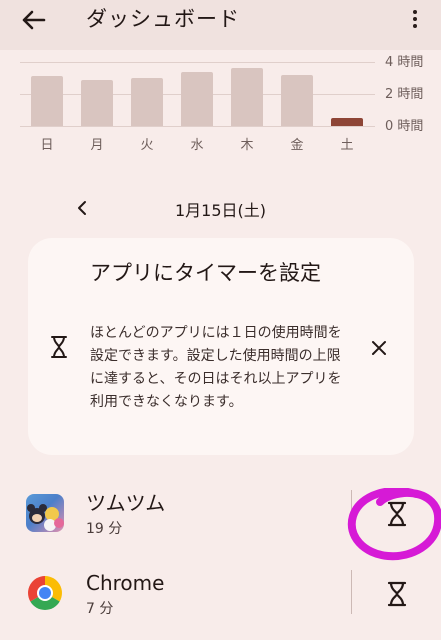  What do you see at coordinates (59, 347) in the screenshot?
I see `hourglass-icon` at bounding box center [59, 347].